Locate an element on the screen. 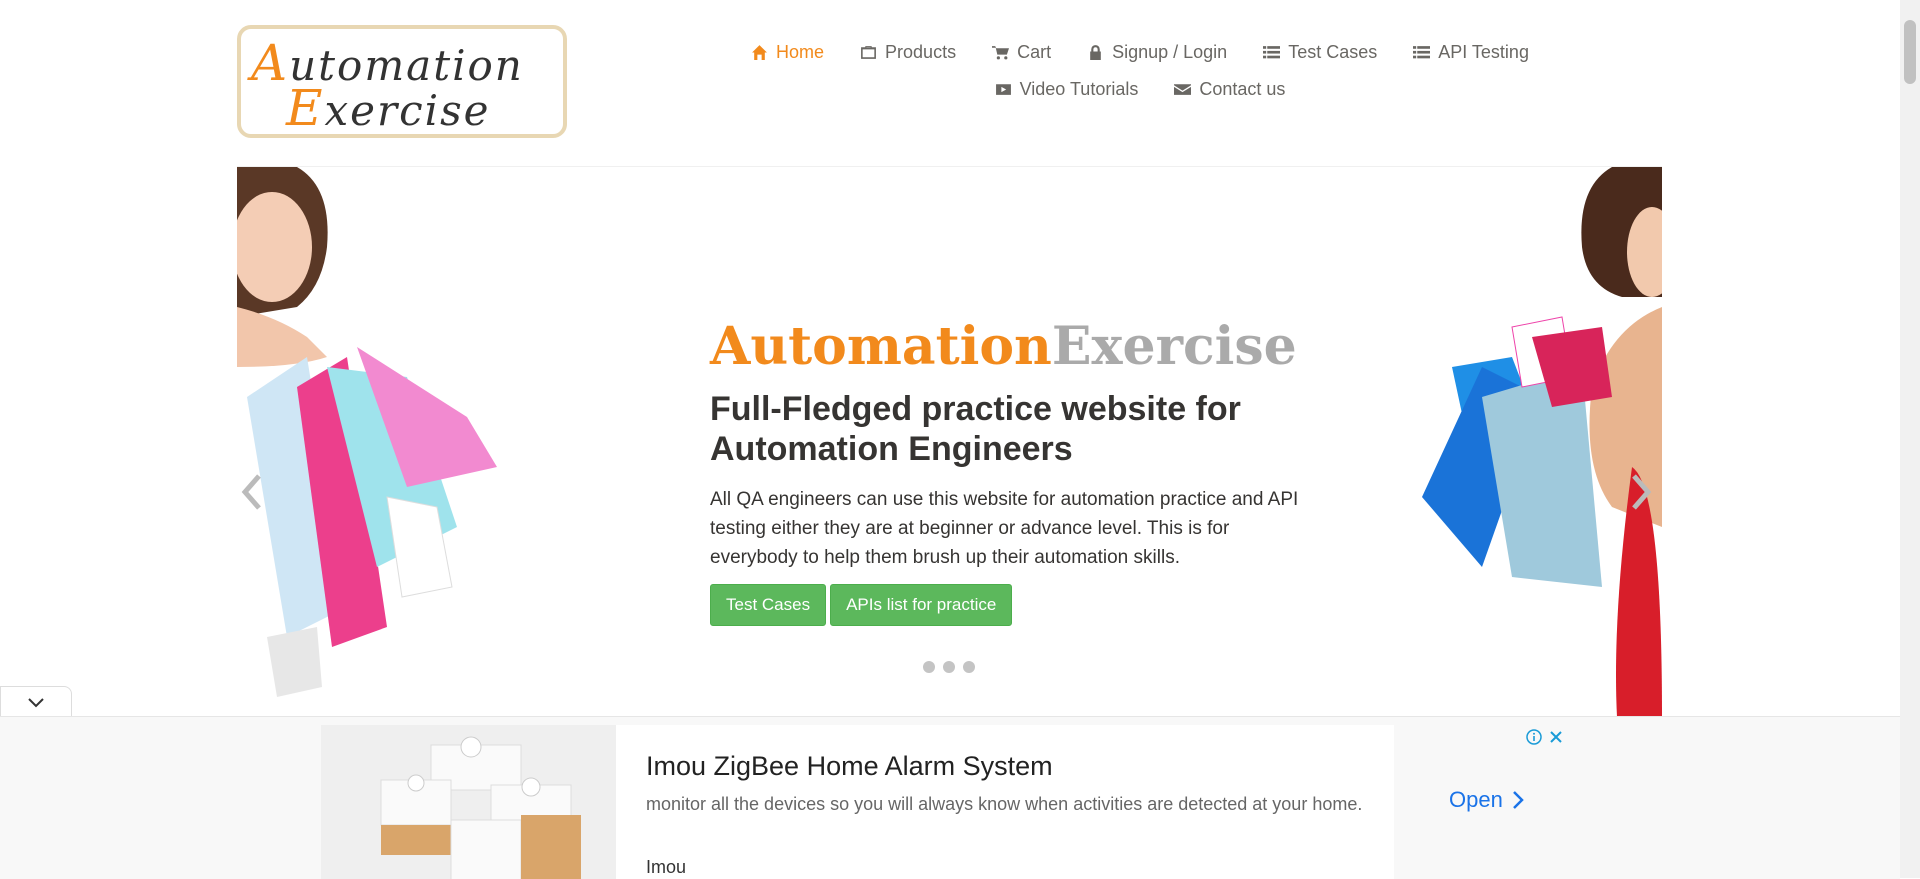 The image size is (1920, 879). nav-signup-login-label: Signup / Login is located at coordinates (1170, 52).